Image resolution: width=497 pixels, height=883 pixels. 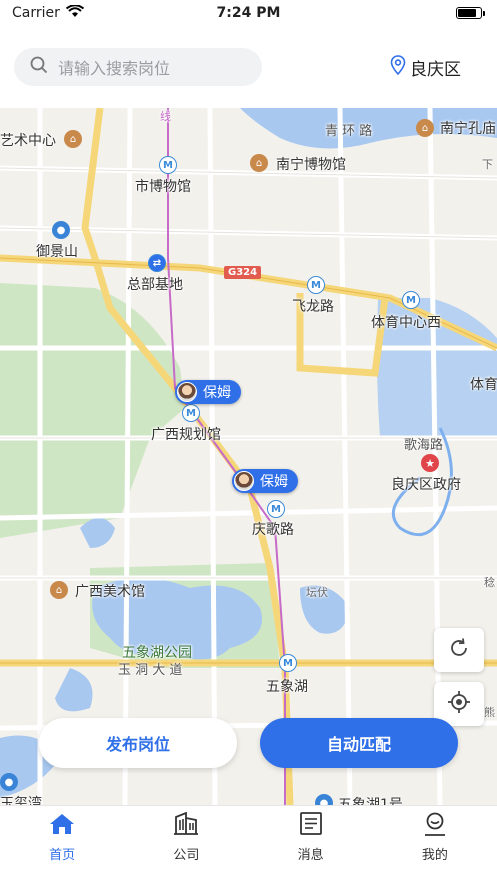 What do you see at coordinates (186, 855) in the screenshot?
I see `tab-company-label: 公司` at bounding box center [186, 855].